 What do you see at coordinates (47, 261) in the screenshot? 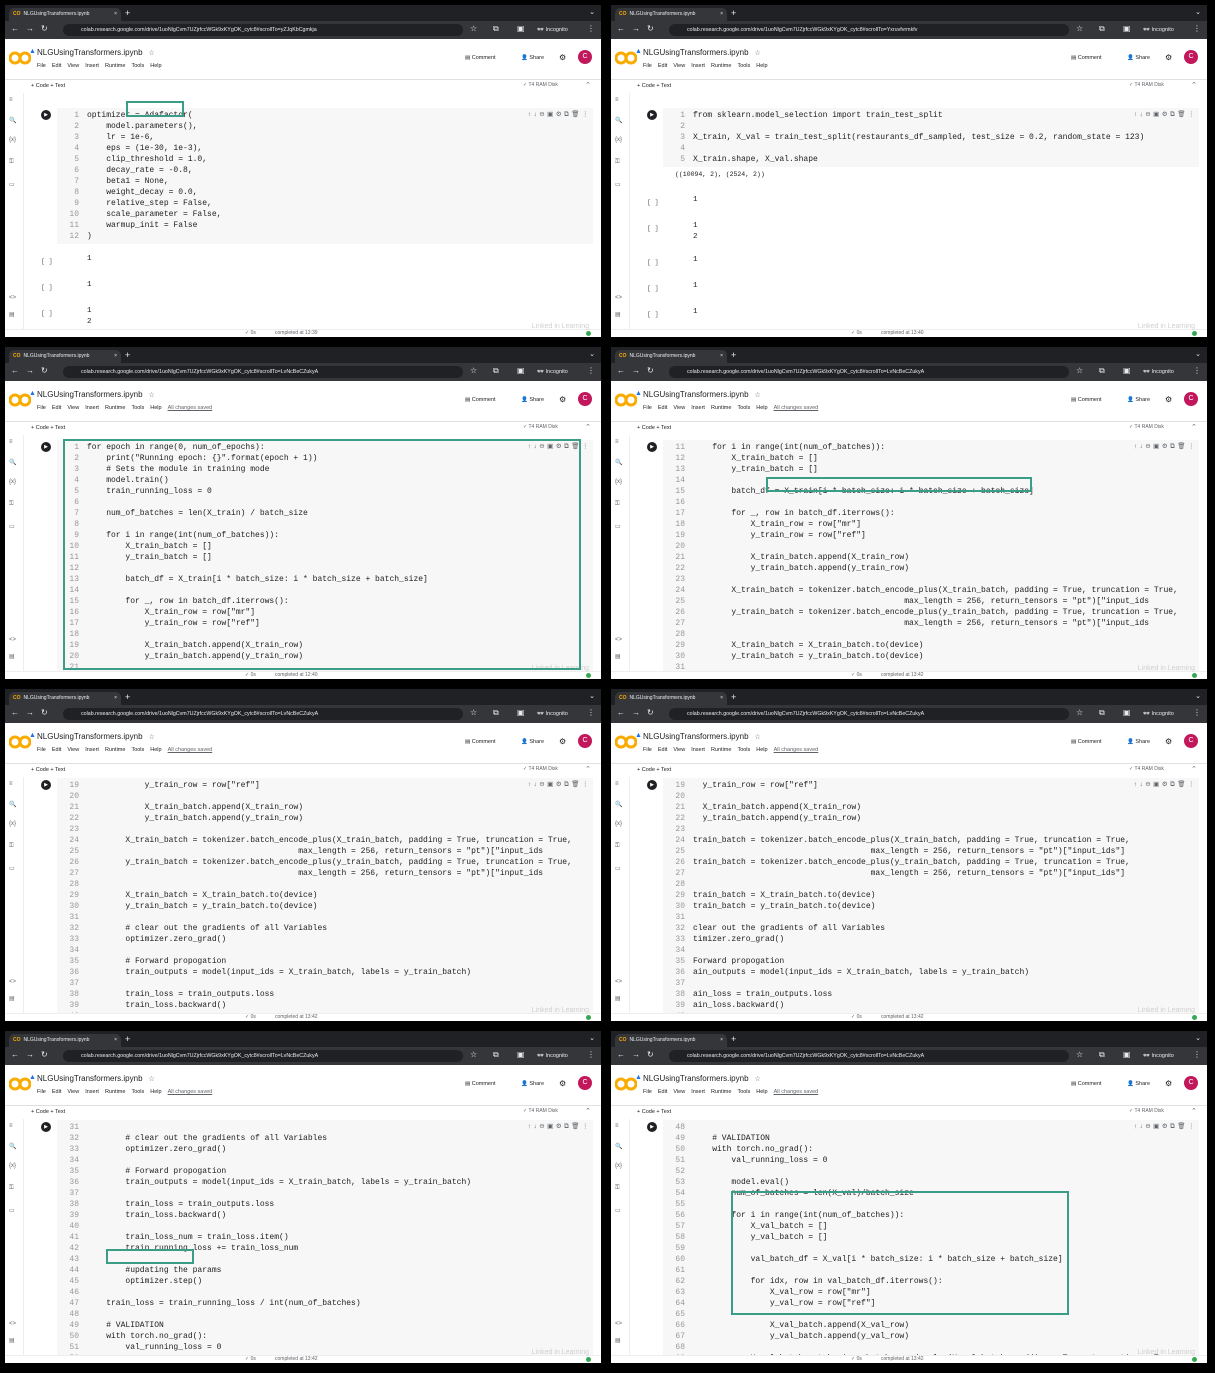
I see `cell-run-bracket: [ ]` at bounding box center [47, 261].